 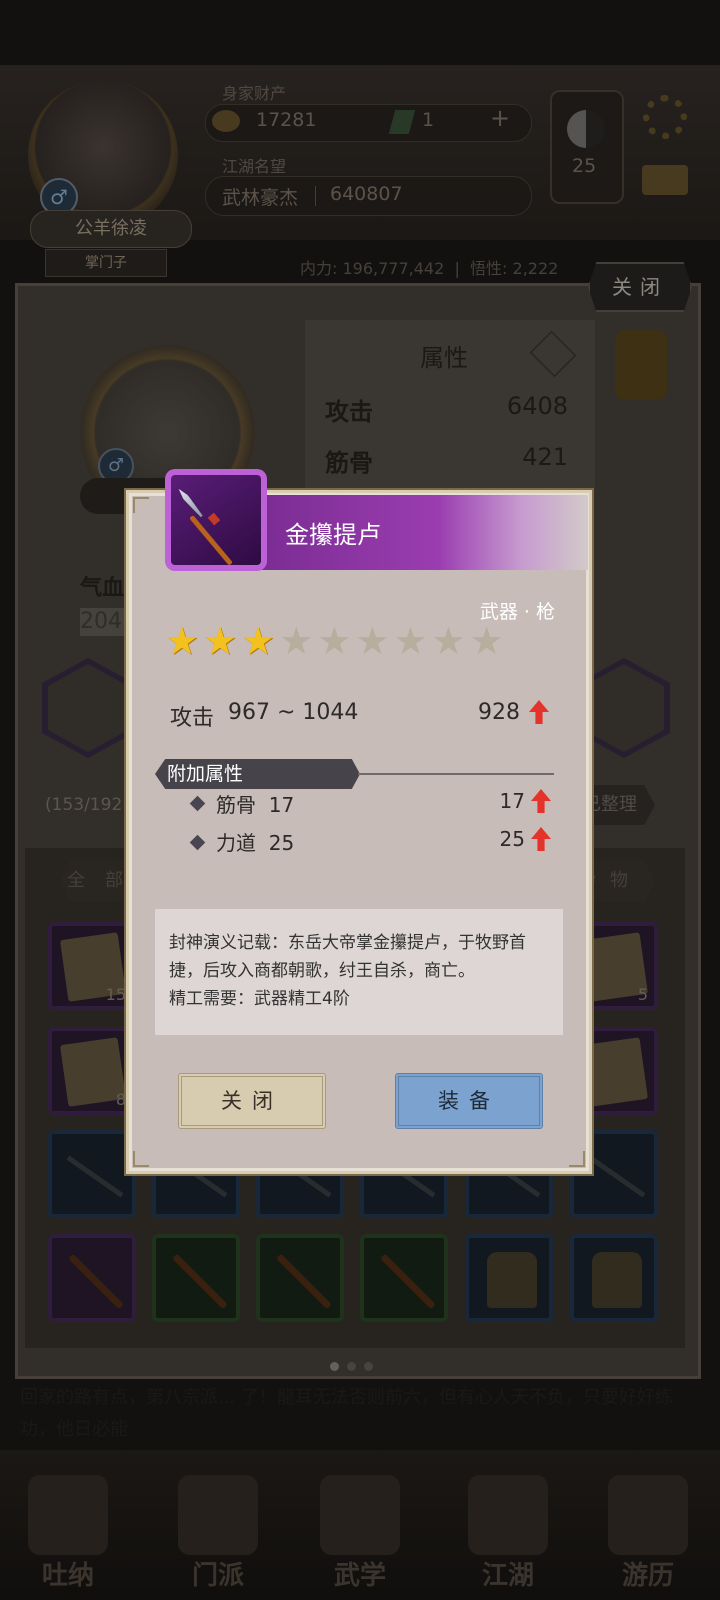 What do you see at coordinates (347, 957) in the screenshot?
I see `item-description: 封神演义记载：东岳大帝掌金攥提卢，于牧野首捷，后攻入商都朝歌，纣王自杀，商亡。` at bounding box center [347, 957].